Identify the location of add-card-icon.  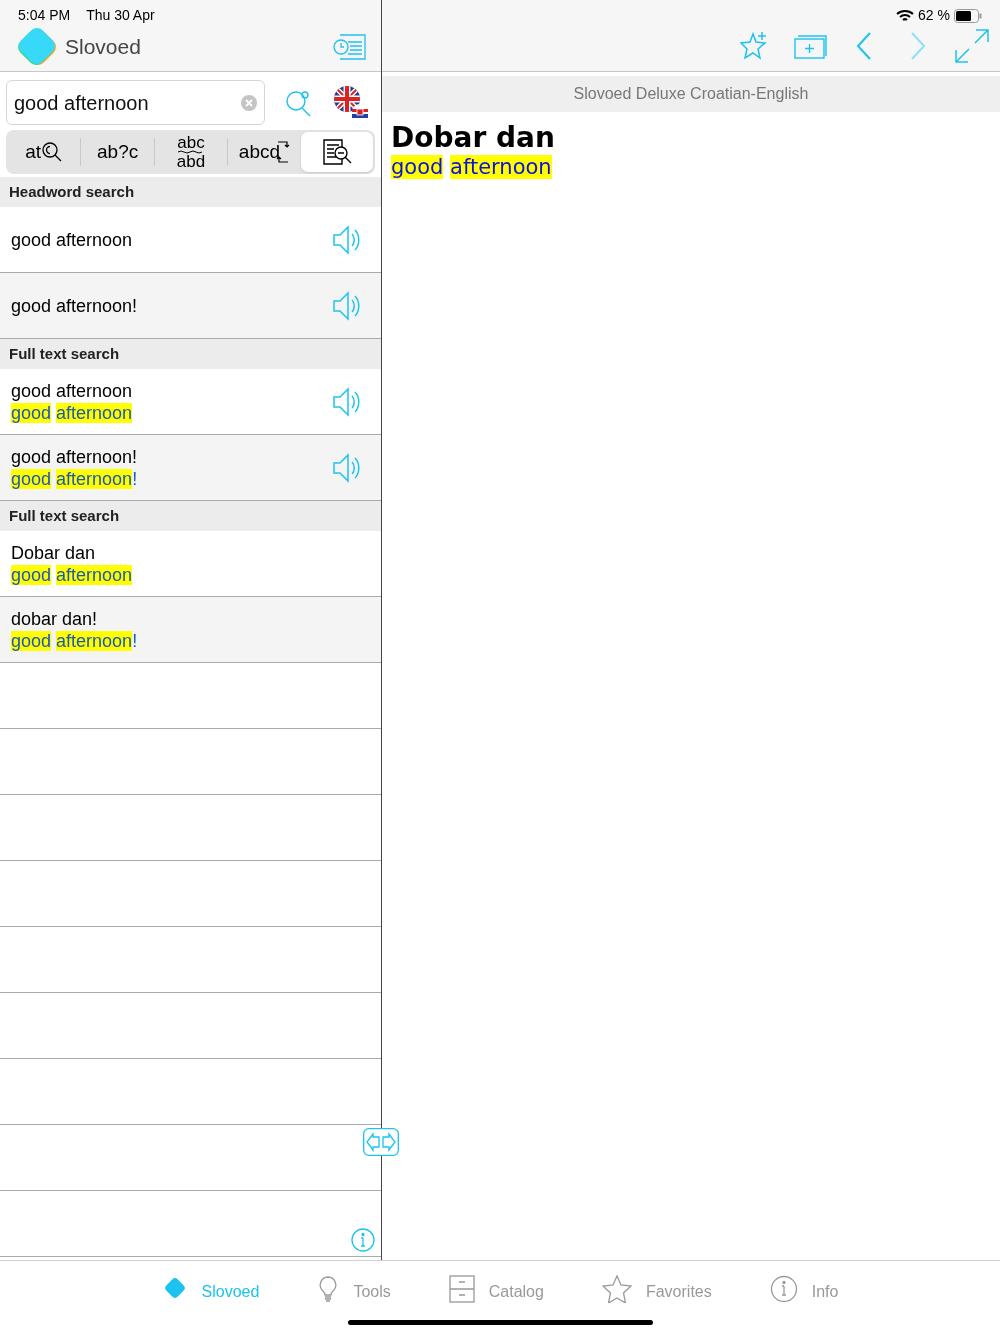
(811, 46).